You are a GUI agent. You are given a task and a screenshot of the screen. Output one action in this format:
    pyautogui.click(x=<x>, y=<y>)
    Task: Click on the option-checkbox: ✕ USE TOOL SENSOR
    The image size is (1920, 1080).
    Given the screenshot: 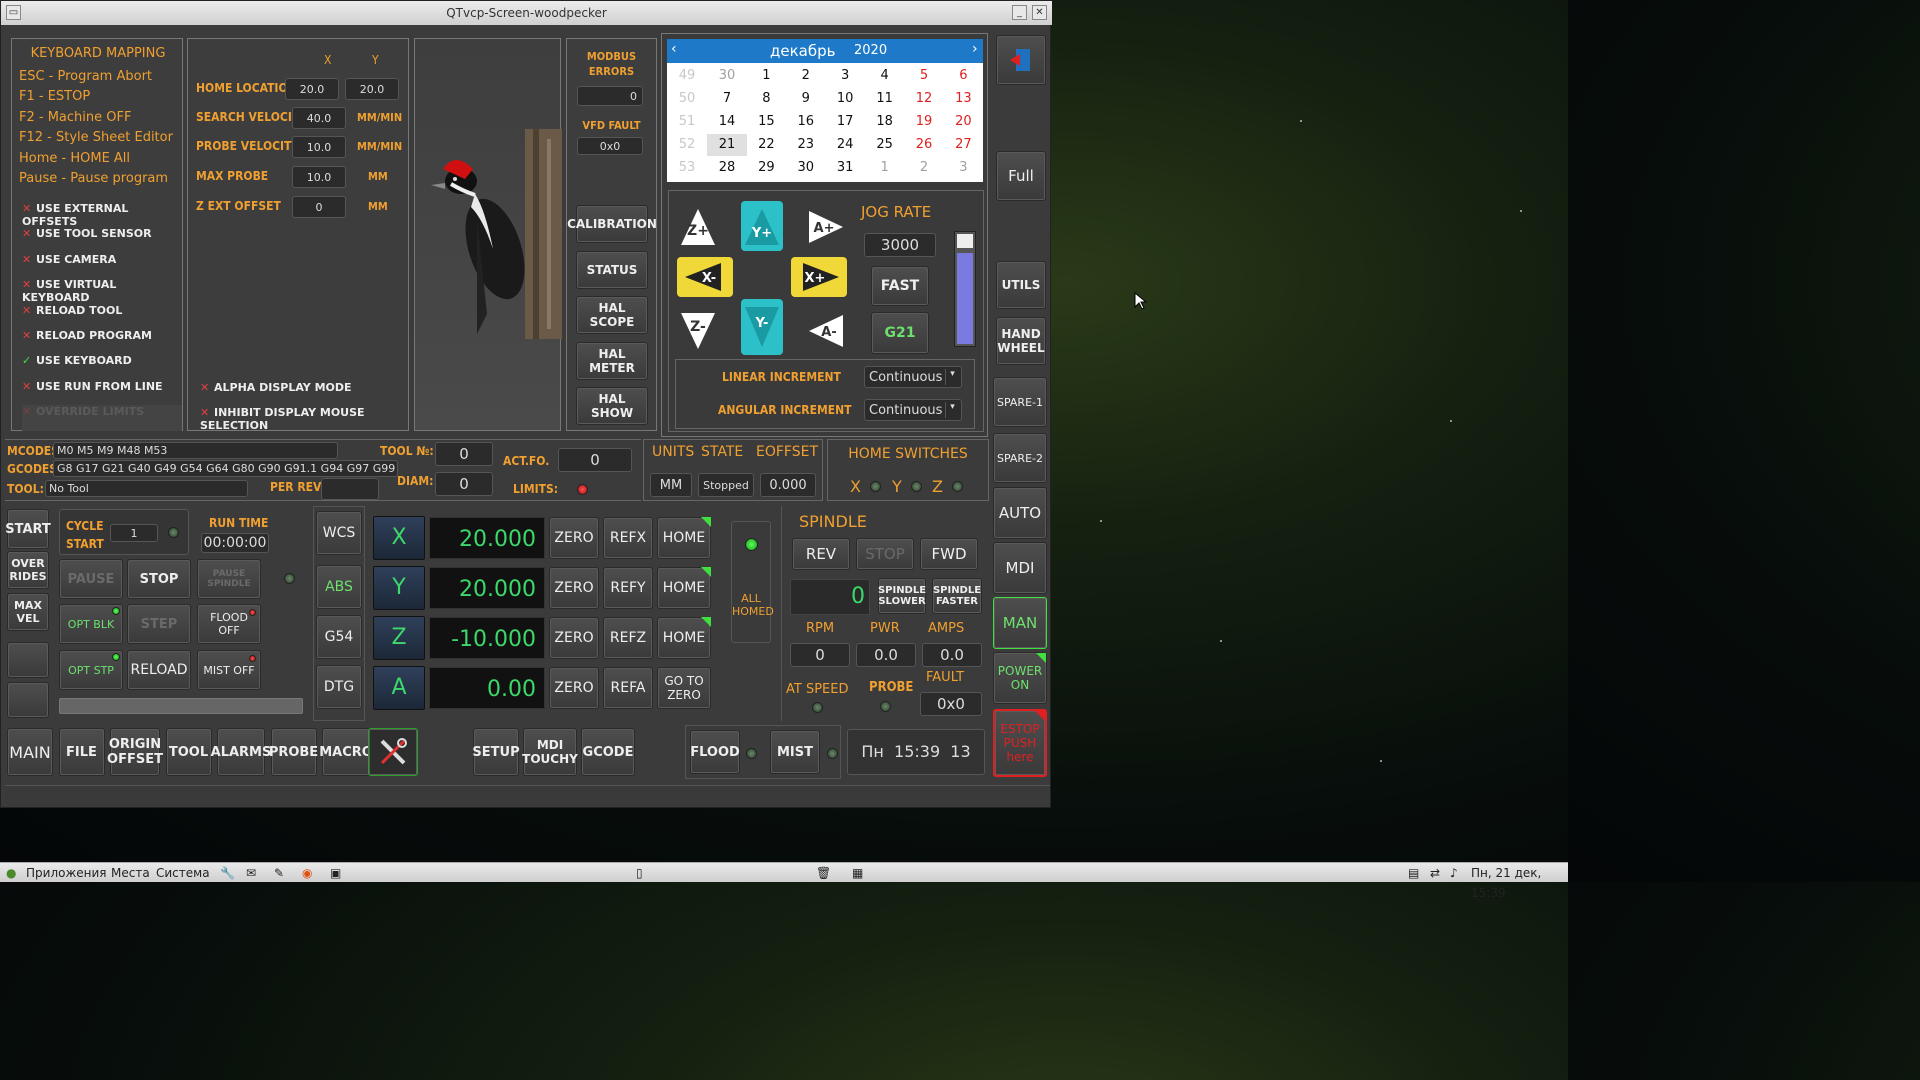 What is the action you would take?
    pyautogui.click(x=102, y=239)
    